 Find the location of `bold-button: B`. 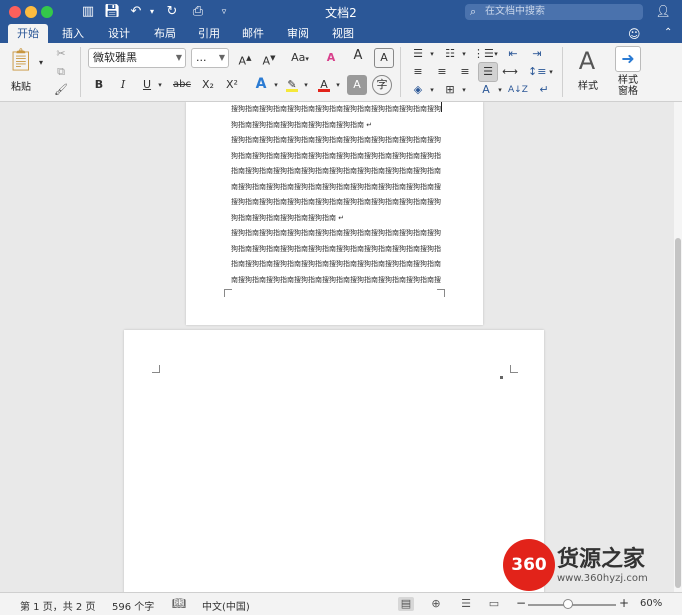

bold-button: B is located at coordinates (99, 85).